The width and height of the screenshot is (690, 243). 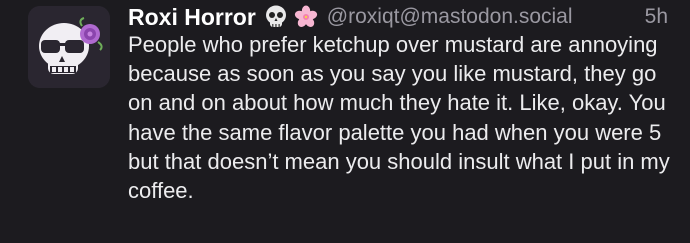 What do you see at coordinates (450, 17) in the screenshot?
I see `account-handle: @roxiqt@mastodon.social` at bounding box center [450, 17].